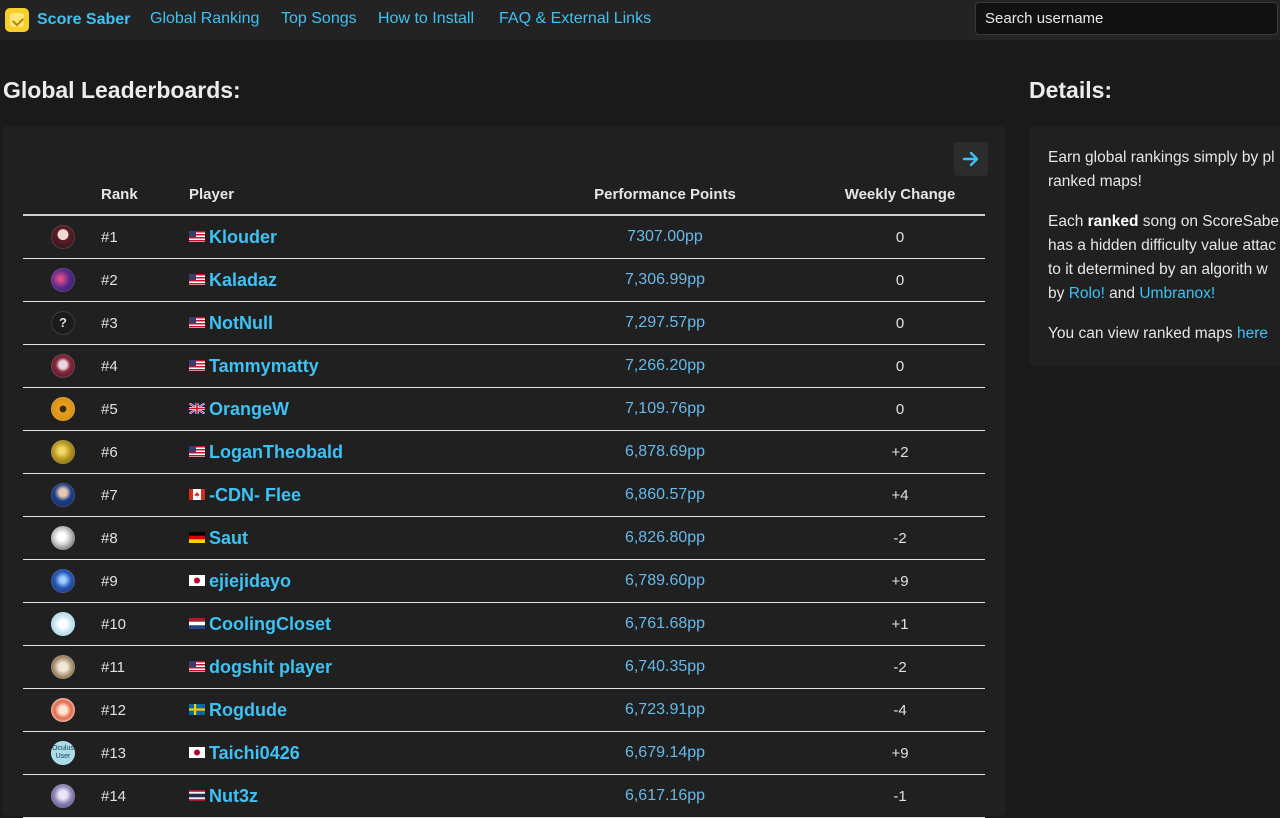 The width and height of the screenshot is (1280, 818). I want to click on table-row: #8 Saut 6,826.80pp -2, so click(504, 538).